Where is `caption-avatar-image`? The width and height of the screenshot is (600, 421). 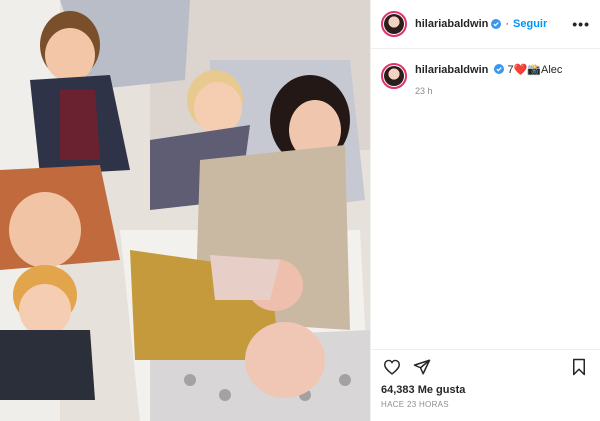 caption-avatar-image is located at coordinates (394, 76).